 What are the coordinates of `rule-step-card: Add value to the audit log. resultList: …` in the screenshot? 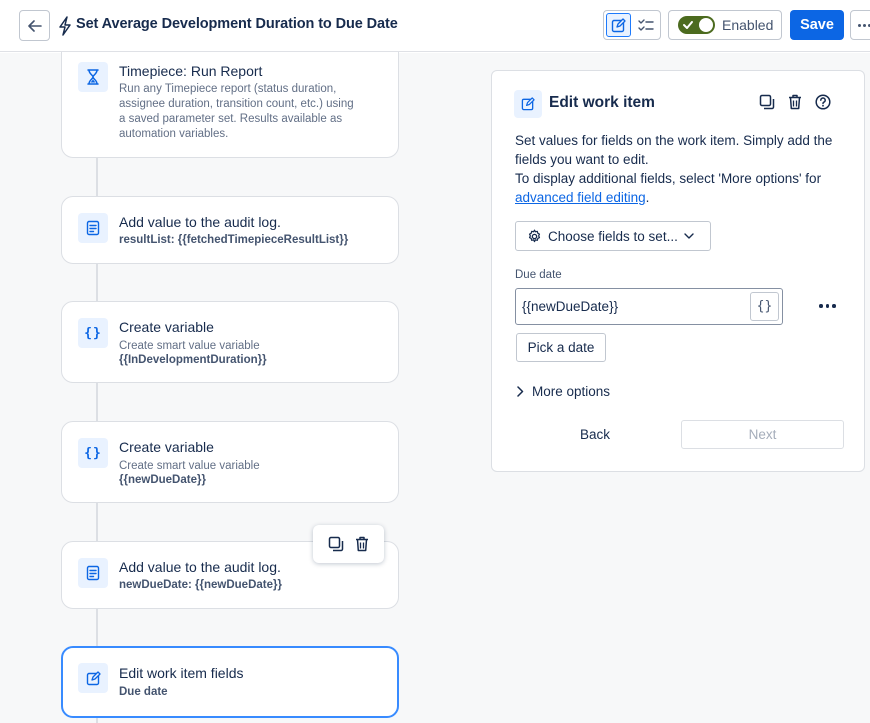 It's located at (230, 230).